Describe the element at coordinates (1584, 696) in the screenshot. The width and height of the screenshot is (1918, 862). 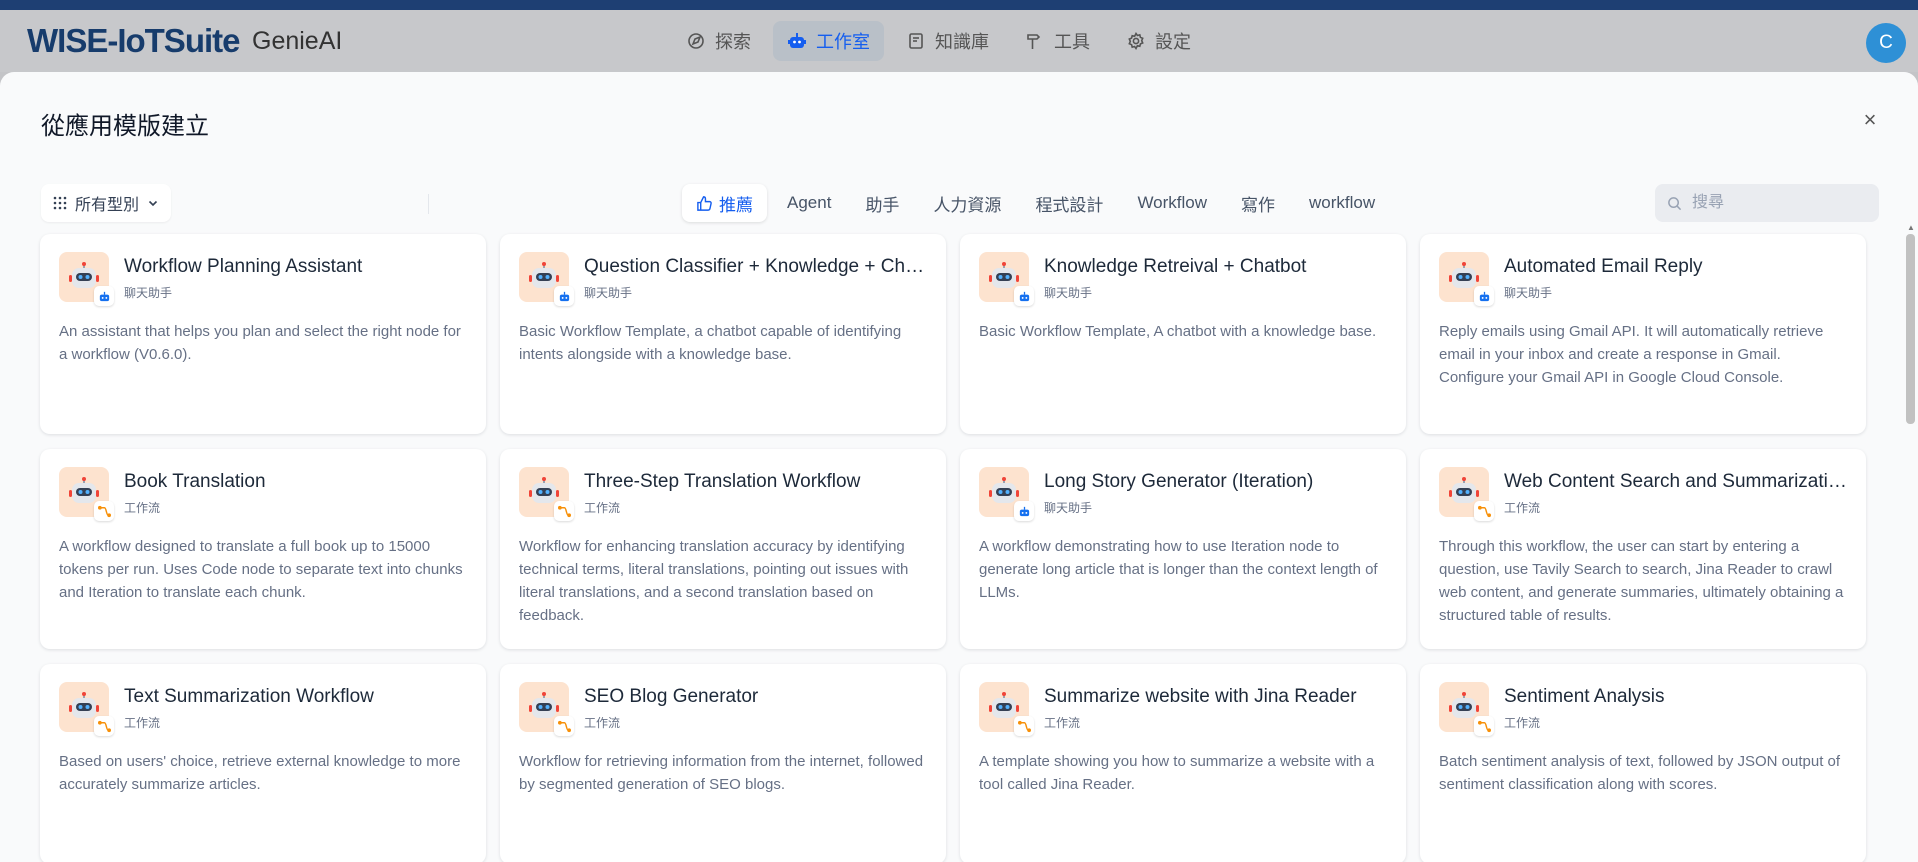
I see `template-title: Sentiment Analysis` at that location.